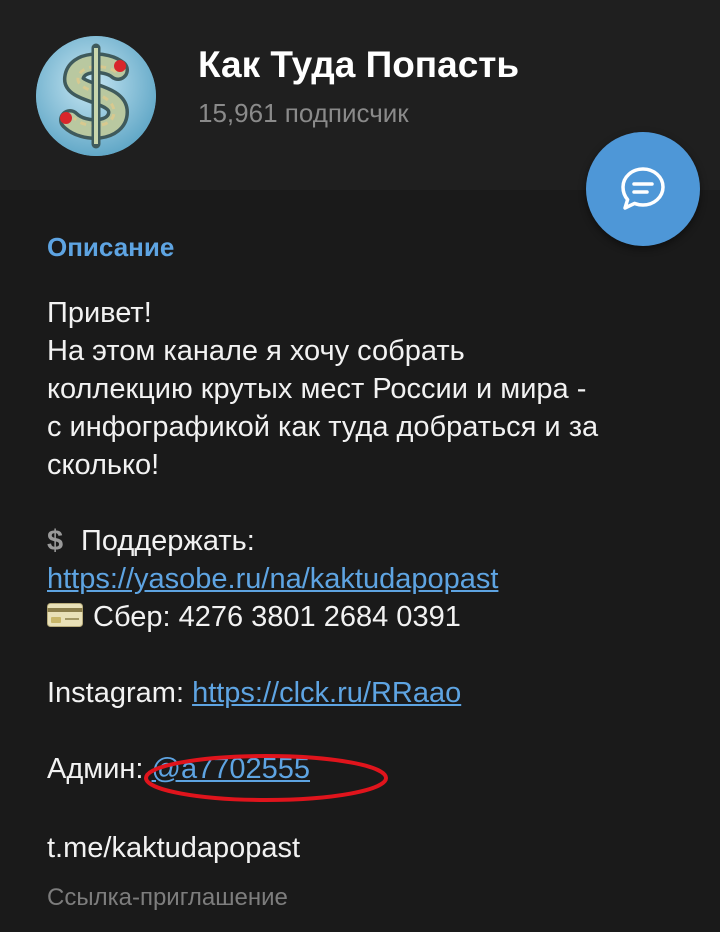 Image resolution: width=720 pixels, height=932 pixels. I want to click on chat-button, so click(643, 189).